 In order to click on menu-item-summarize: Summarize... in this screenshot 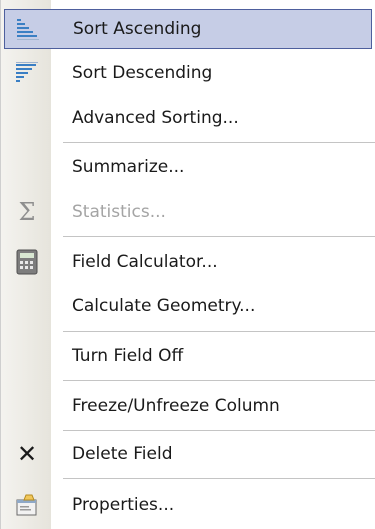, I will do `click(188, 167)`.